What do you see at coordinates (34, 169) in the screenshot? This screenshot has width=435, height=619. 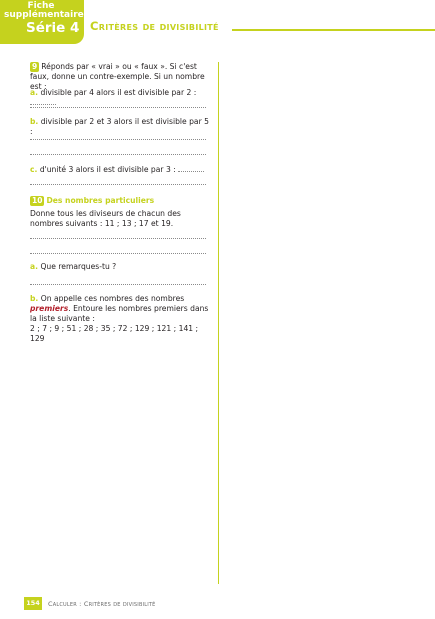 I see `item-c-label: c.` at bounding box center [34, 169].